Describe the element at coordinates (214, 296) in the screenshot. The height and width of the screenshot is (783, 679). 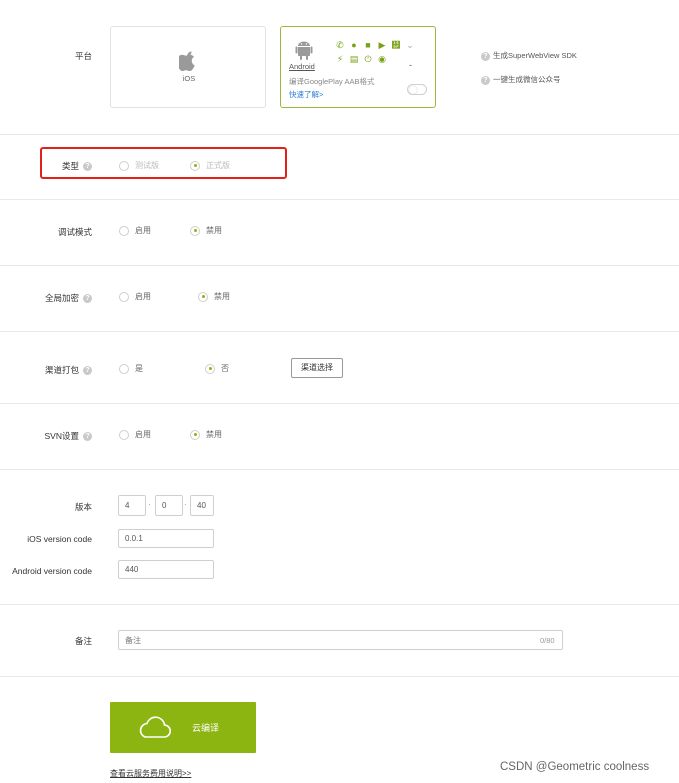
I see `encrypt-option-disable: 禁用` at that location.